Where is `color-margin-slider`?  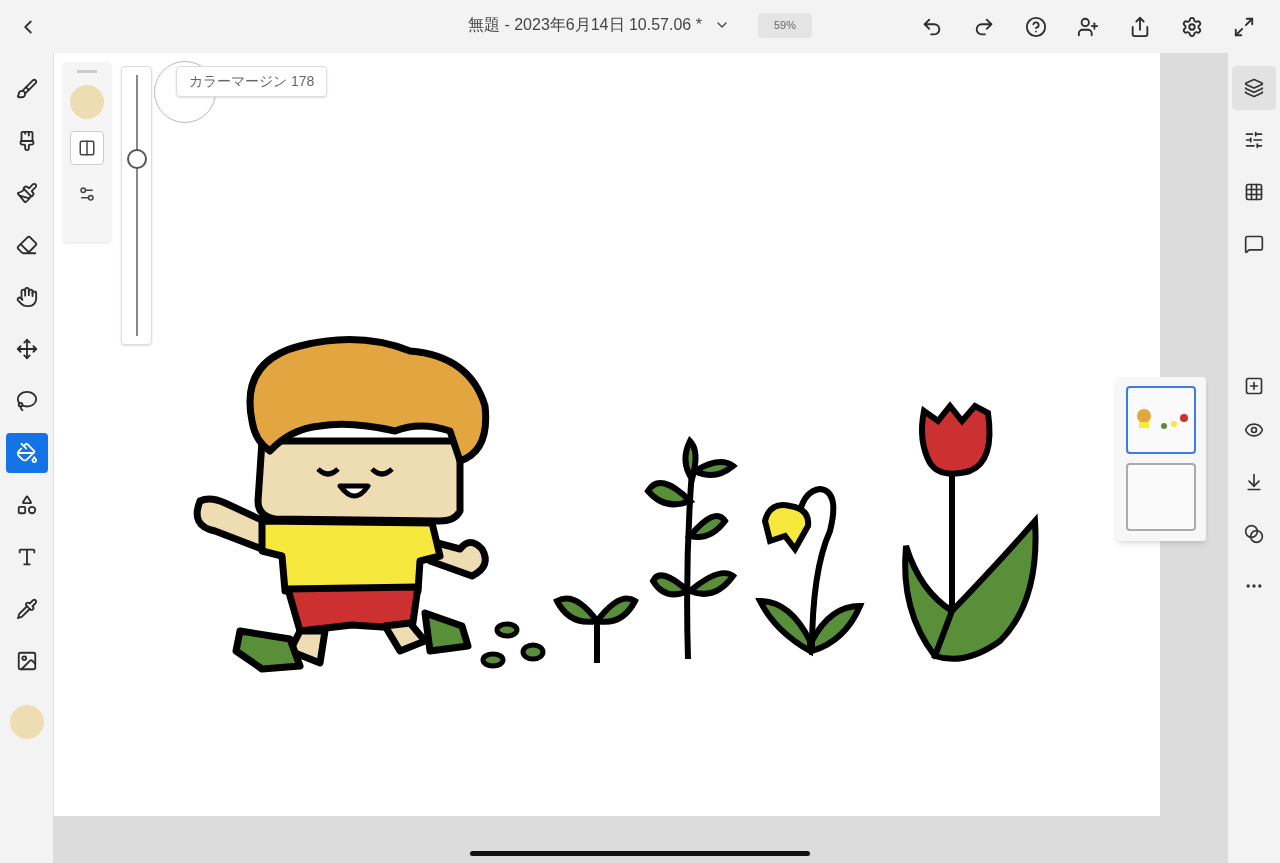 color-margin-slider is located at coordinates (136, 205).